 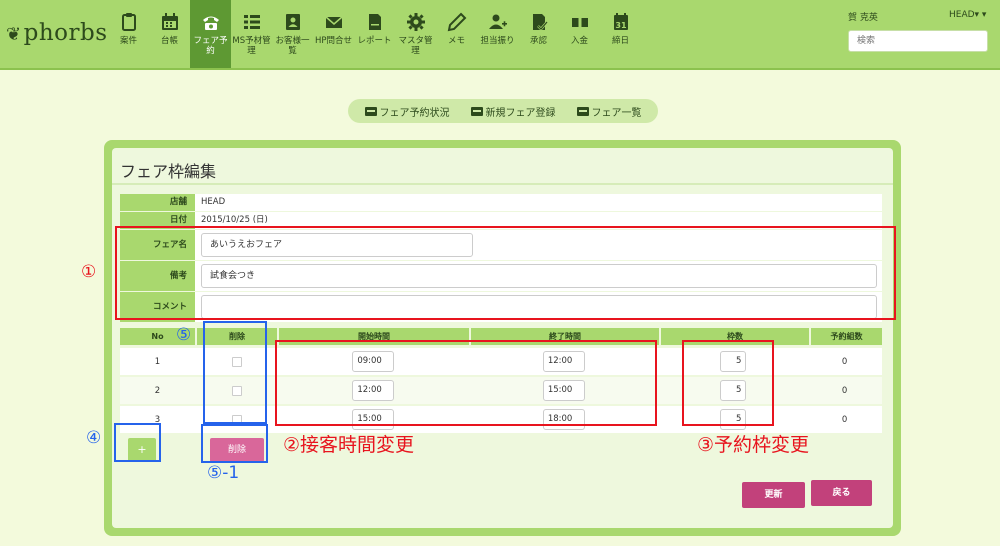 What do you see at coordinates (539, 22) in the screenshot?
I see `approve-icon` at bounding box center [539, 22].